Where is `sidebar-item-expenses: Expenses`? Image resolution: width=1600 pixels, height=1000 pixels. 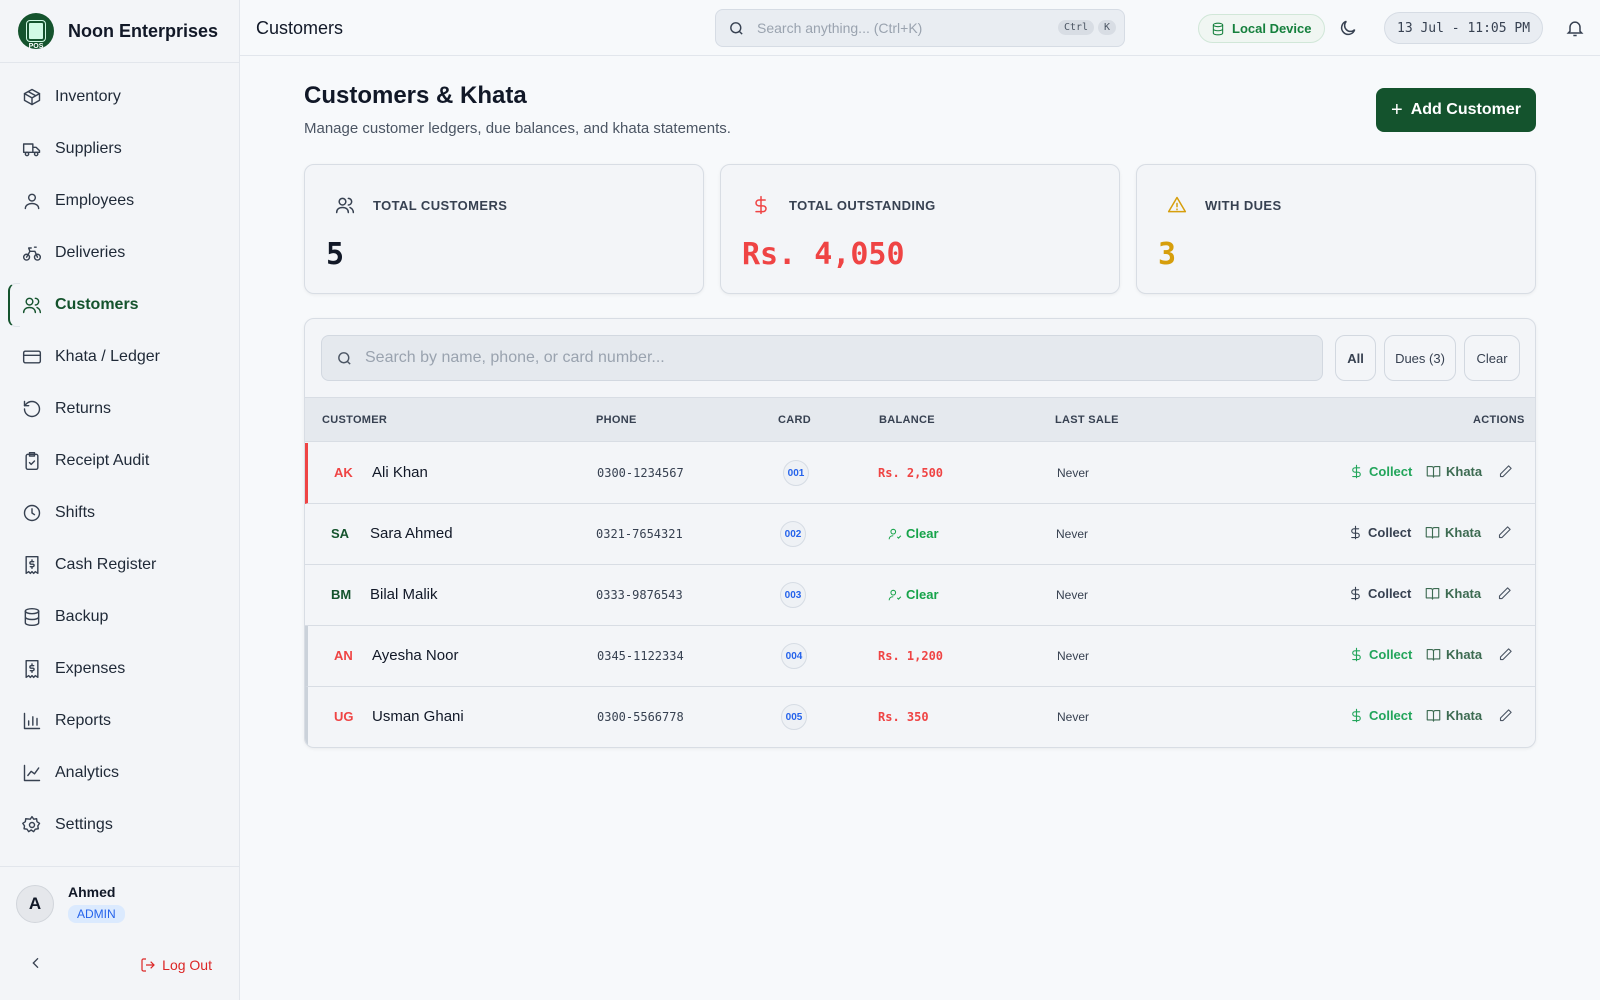
sidebar-item-expenses: Expenses is located at coordinates (119, 669).